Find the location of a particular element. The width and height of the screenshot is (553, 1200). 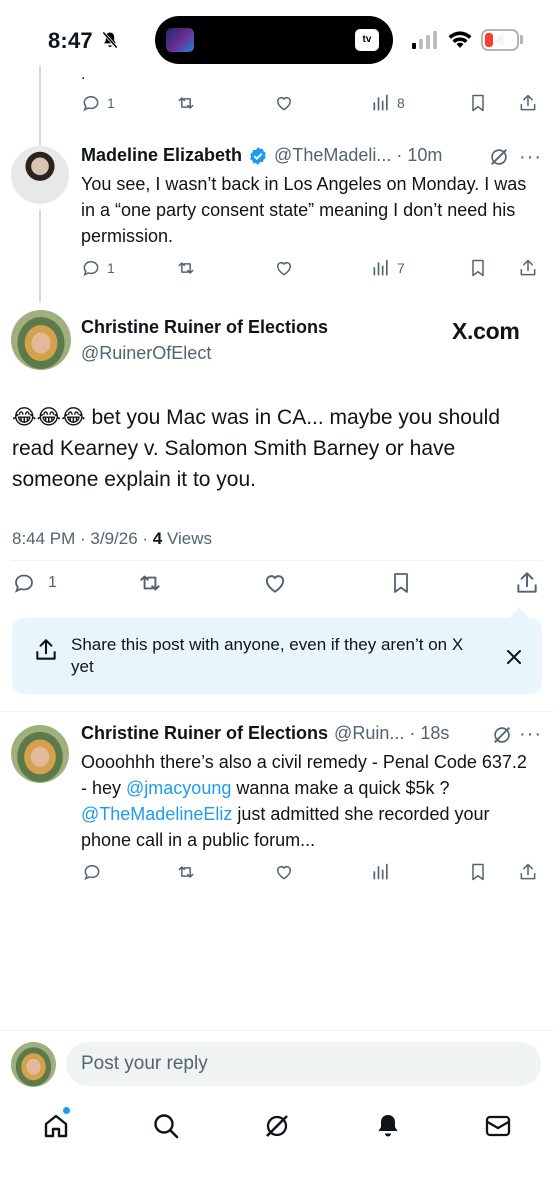

tv-badge-label: tv is located at coordinates (367, 39).